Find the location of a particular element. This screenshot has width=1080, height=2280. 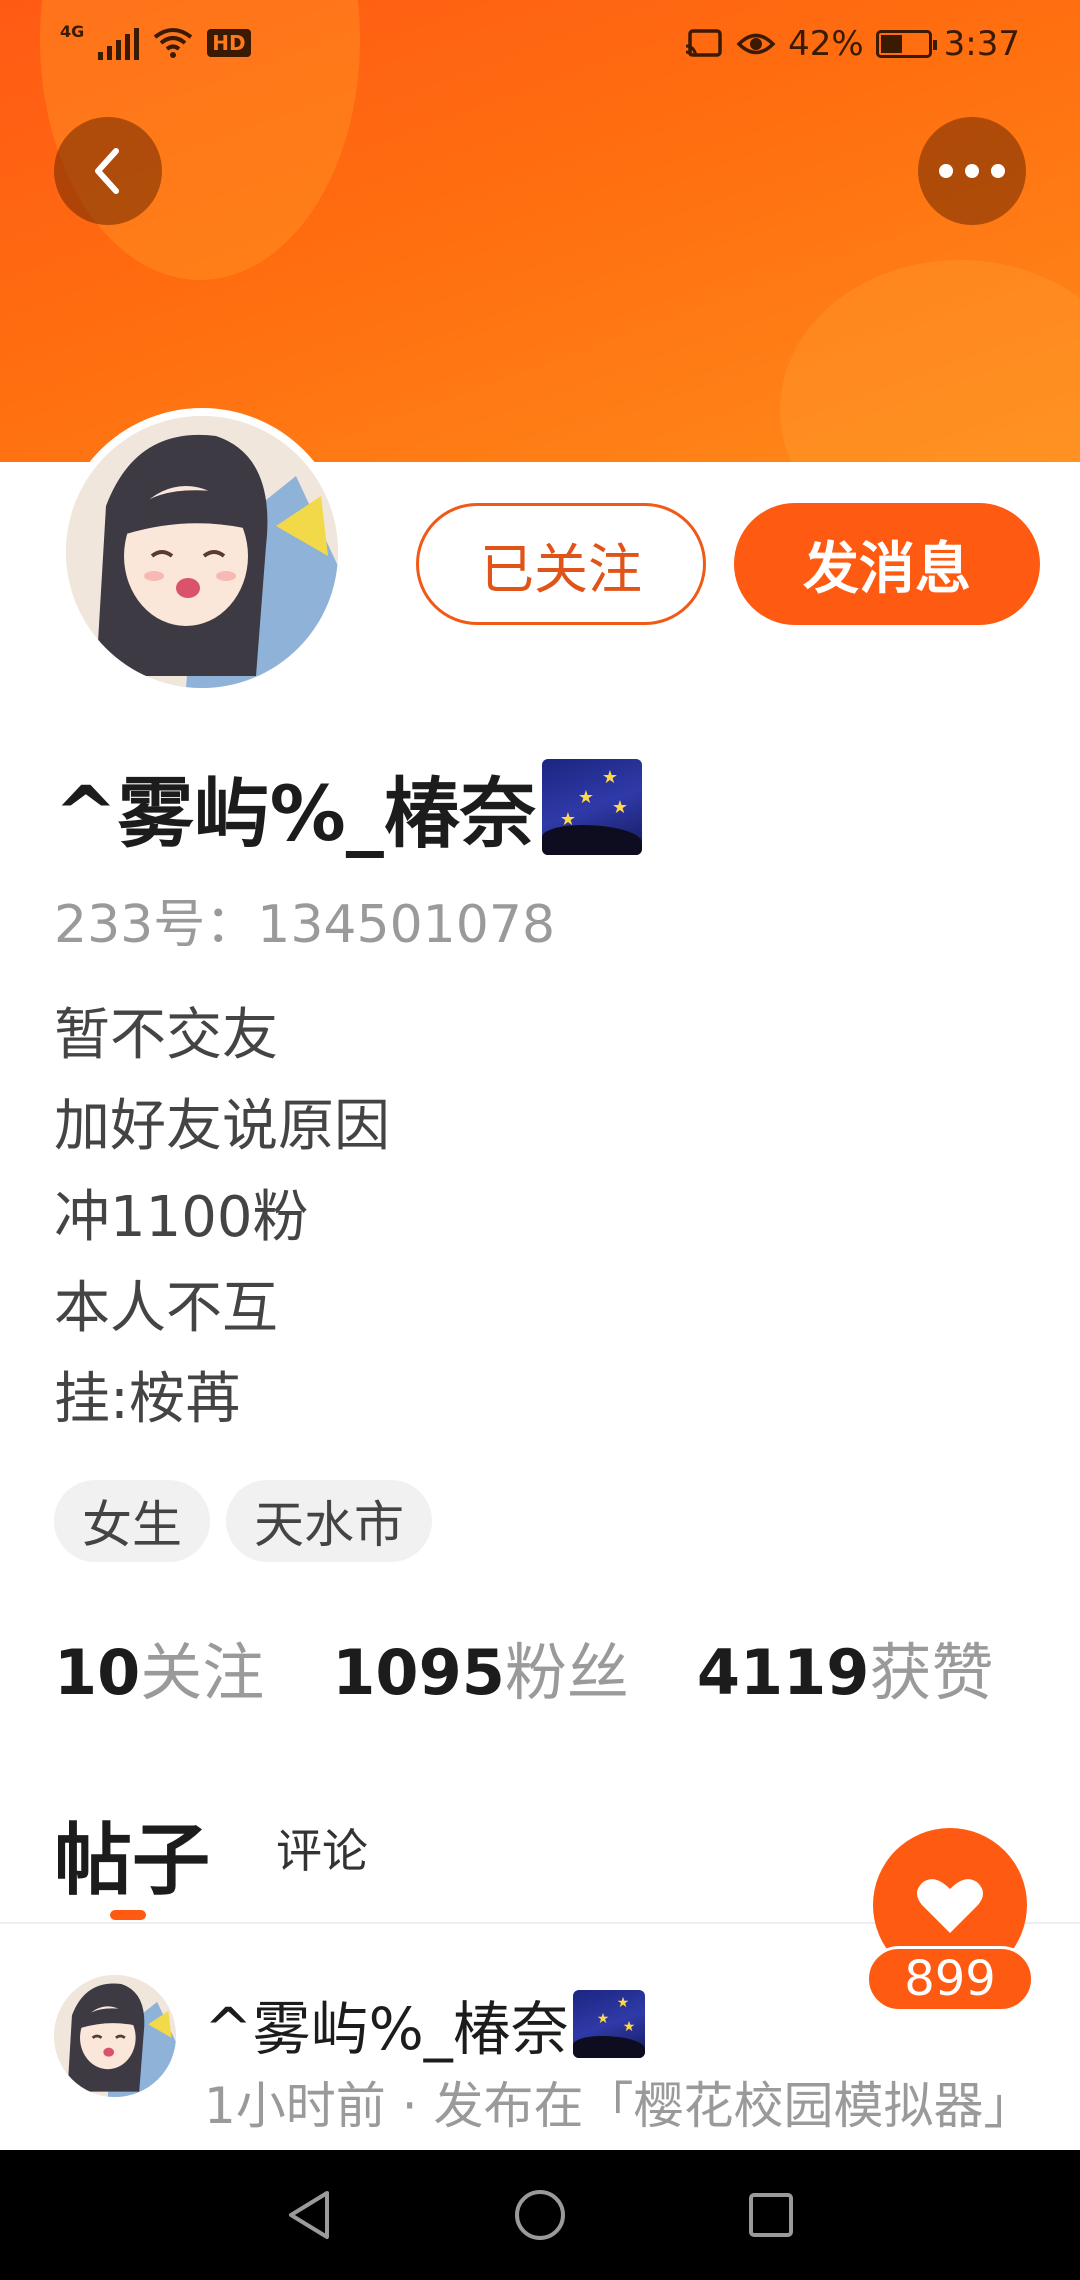

hd-badge: HD is located at coordinates (229, 43).